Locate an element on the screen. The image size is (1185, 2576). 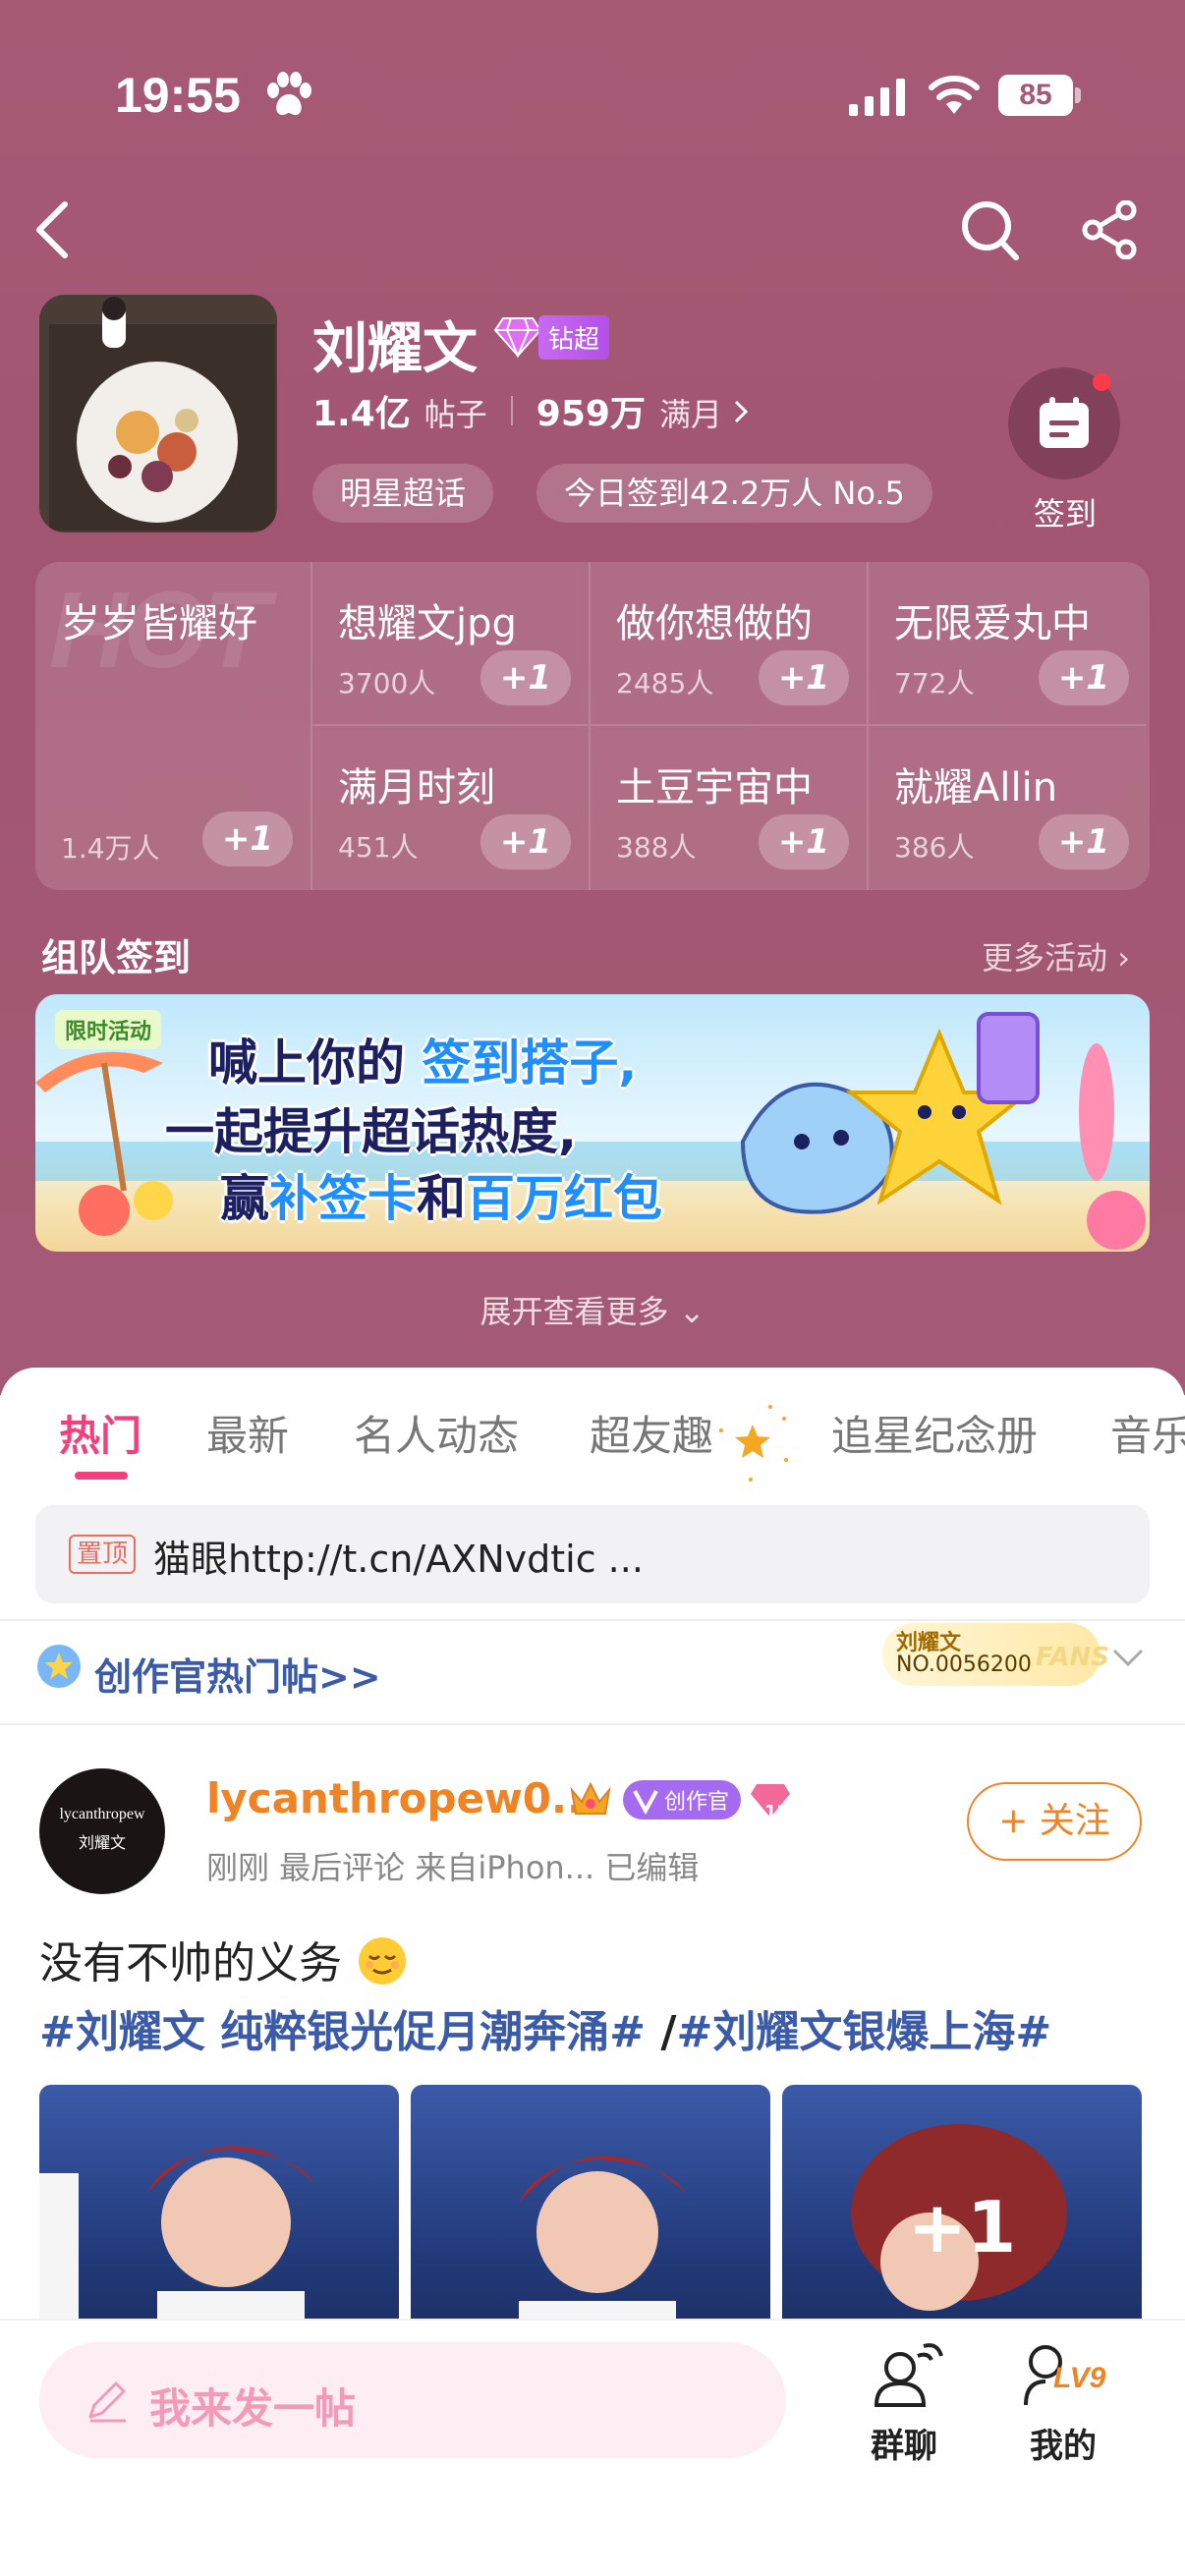
team-checkin-title: 组队签到 is located at coordinates (117, 958).